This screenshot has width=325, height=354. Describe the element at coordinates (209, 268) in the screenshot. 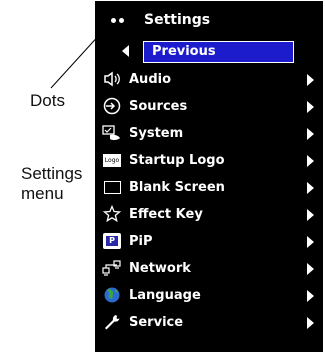

I see `menu-item-network: Network` at that location.